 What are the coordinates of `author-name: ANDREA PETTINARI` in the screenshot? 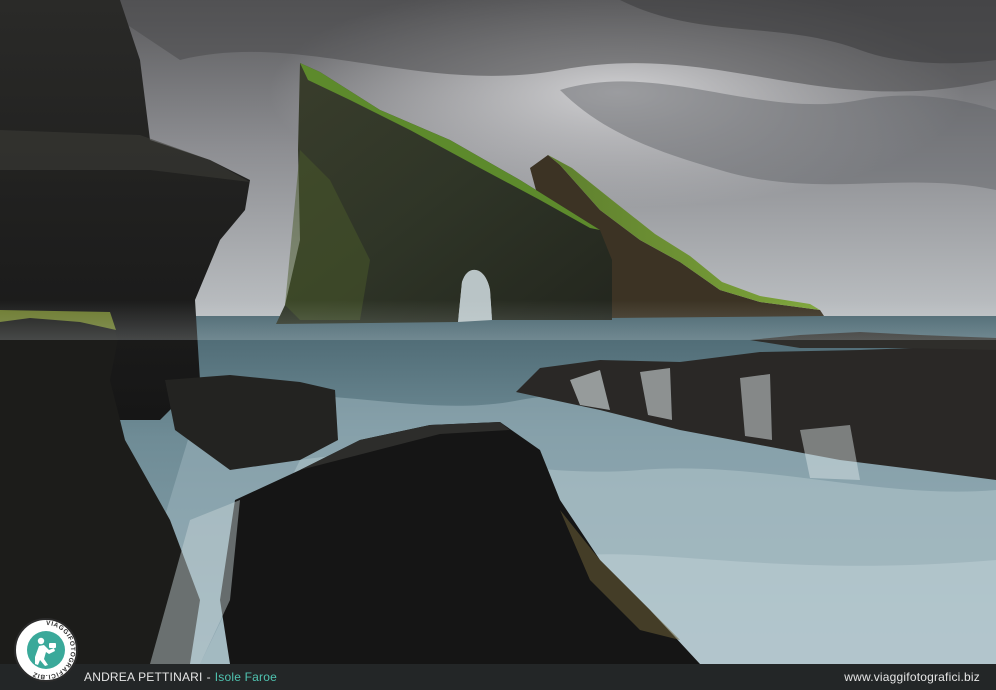 It's located at (143, 677).